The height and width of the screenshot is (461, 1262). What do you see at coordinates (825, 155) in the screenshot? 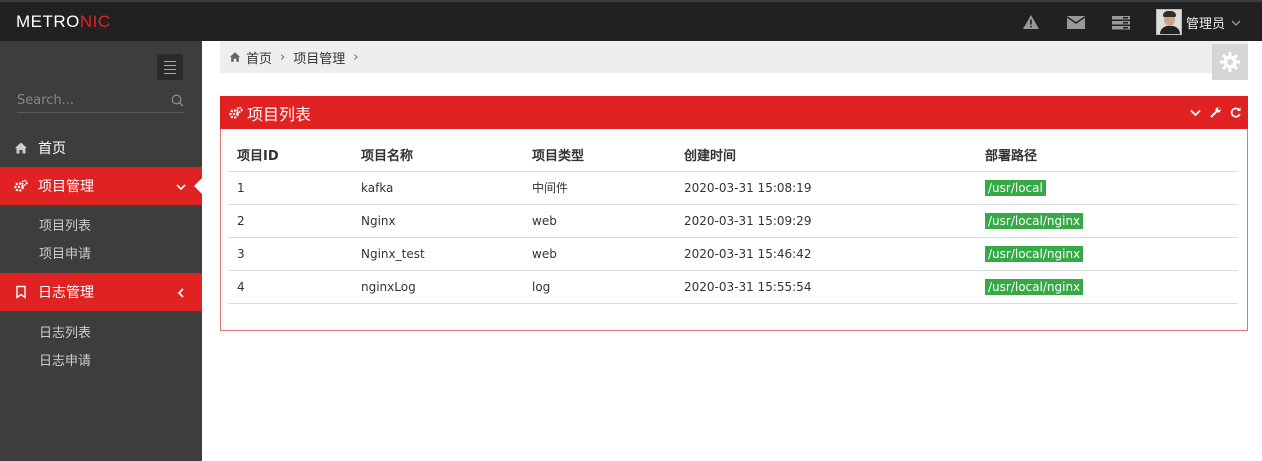
I see `column-header: 创建时间` at bounding box center [825, 155].